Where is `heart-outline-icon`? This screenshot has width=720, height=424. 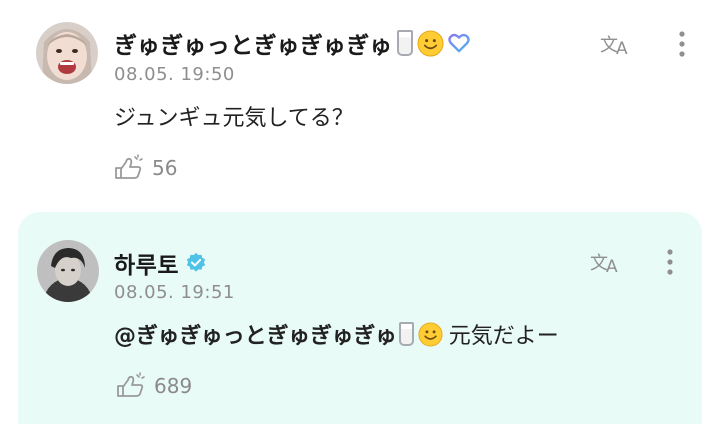
heart-outline-icon is located at coordinates (458, 43).